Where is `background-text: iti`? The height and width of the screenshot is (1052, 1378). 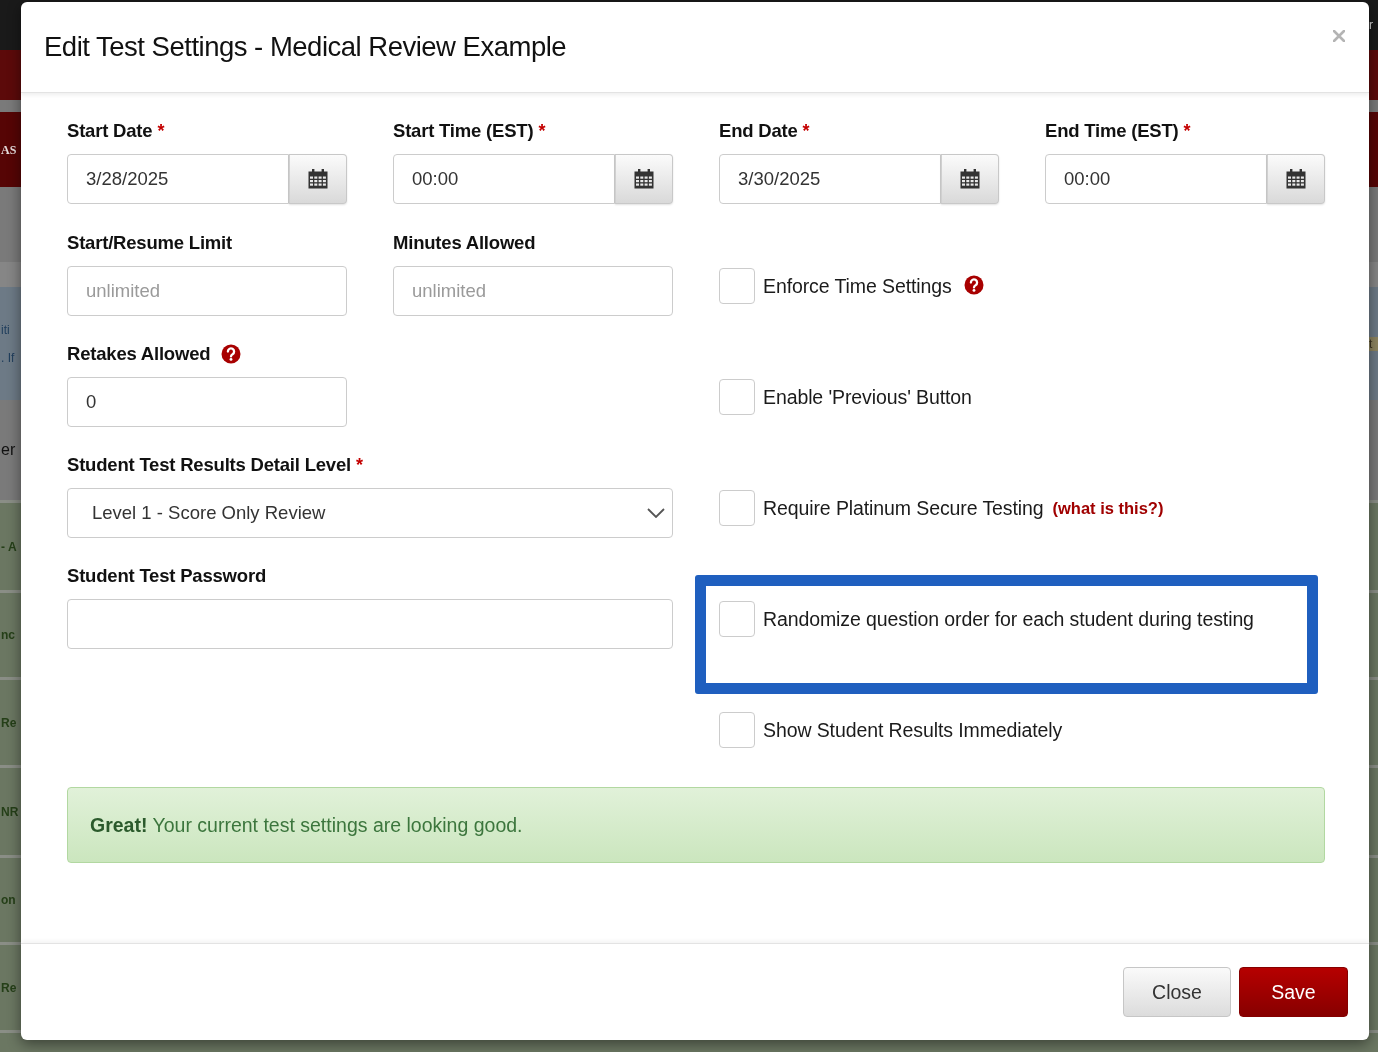 background-text: iti is located at coordinates (6, 329).